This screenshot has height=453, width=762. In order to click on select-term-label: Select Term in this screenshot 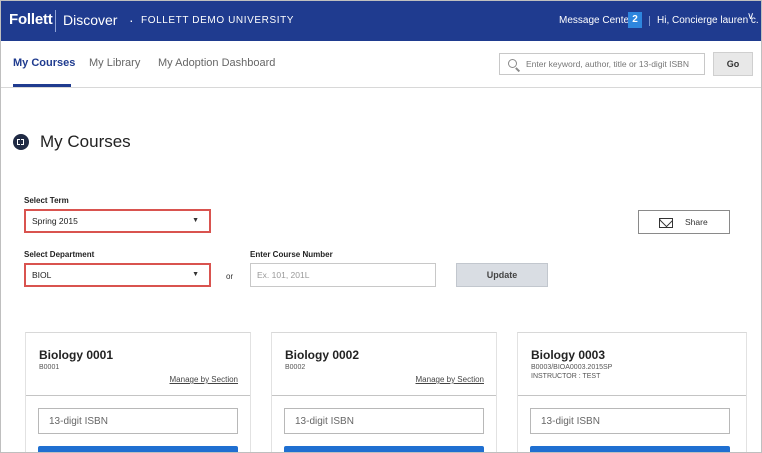, I will do `click(46, 200)`.